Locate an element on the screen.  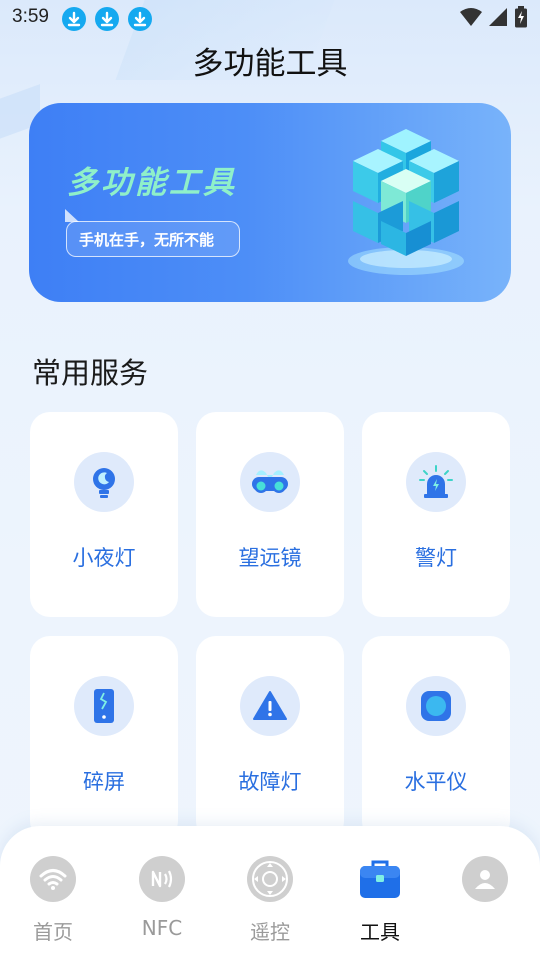
tool-label: 水平仪 is located at coordinates (436, 782).